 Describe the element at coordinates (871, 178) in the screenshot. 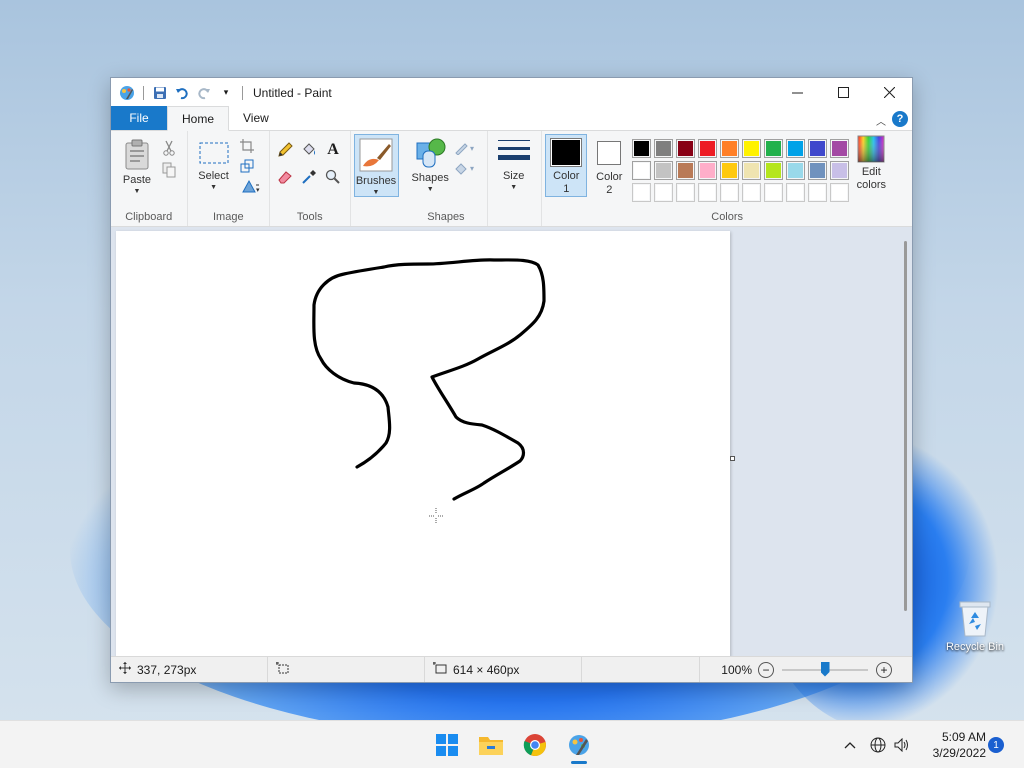

I see `edit-colors-label: Edit colors` at that location.